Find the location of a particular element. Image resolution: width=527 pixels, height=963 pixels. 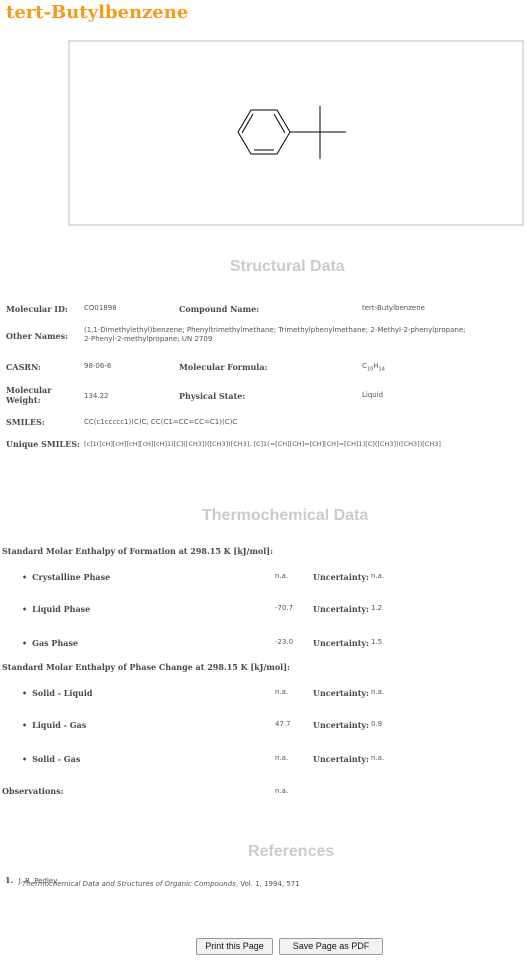

formation-value: -23.0 is located at coordinates (284, 642).